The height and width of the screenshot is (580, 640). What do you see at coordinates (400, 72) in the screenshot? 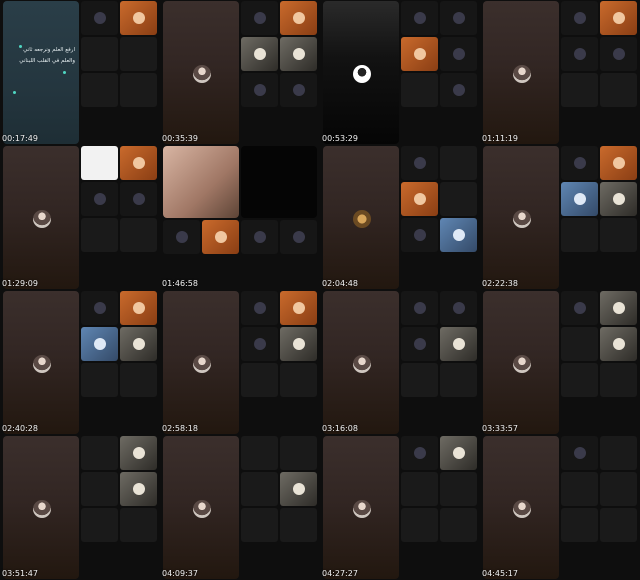
I see `frame-thumbnail: 00:53:29` at bounding box center [400, 72].